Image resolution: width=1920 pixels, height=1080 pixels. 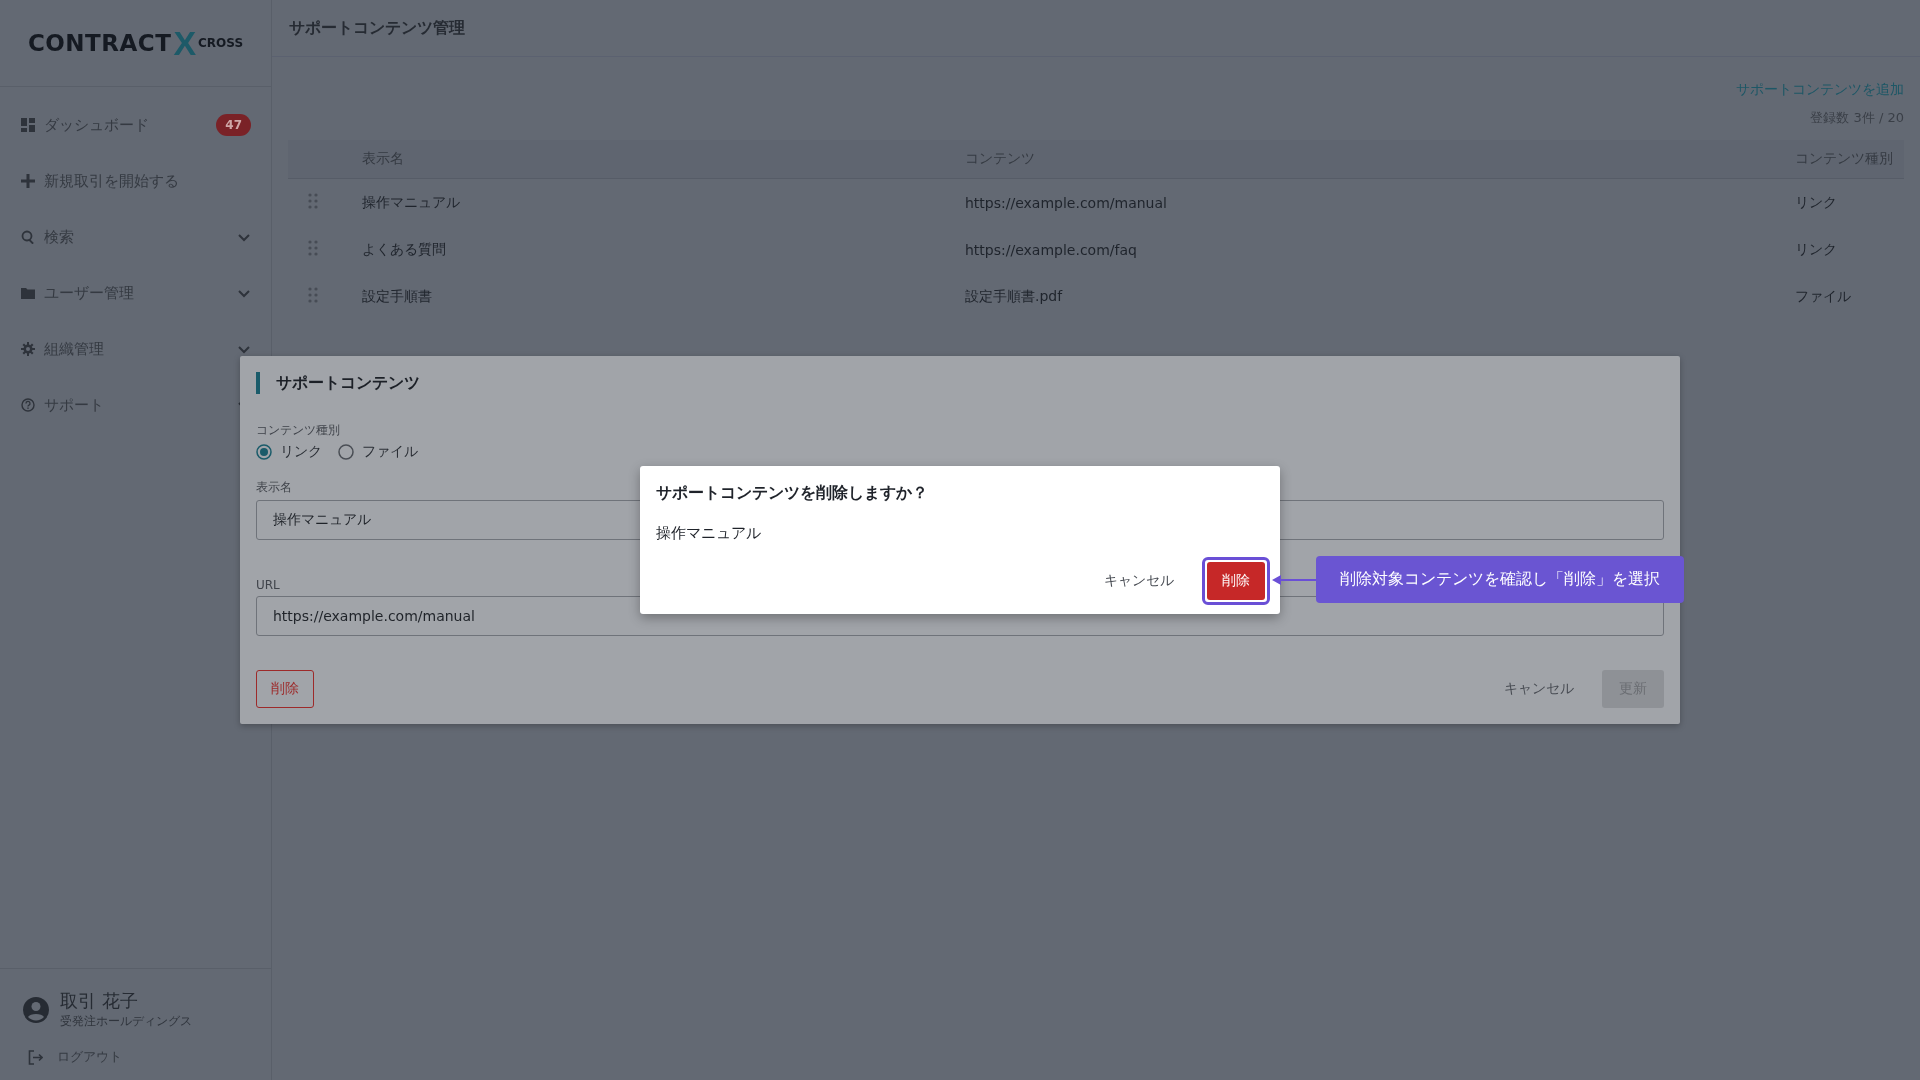 I want to click on field-label: 表示名, so click(x=274, y=487).